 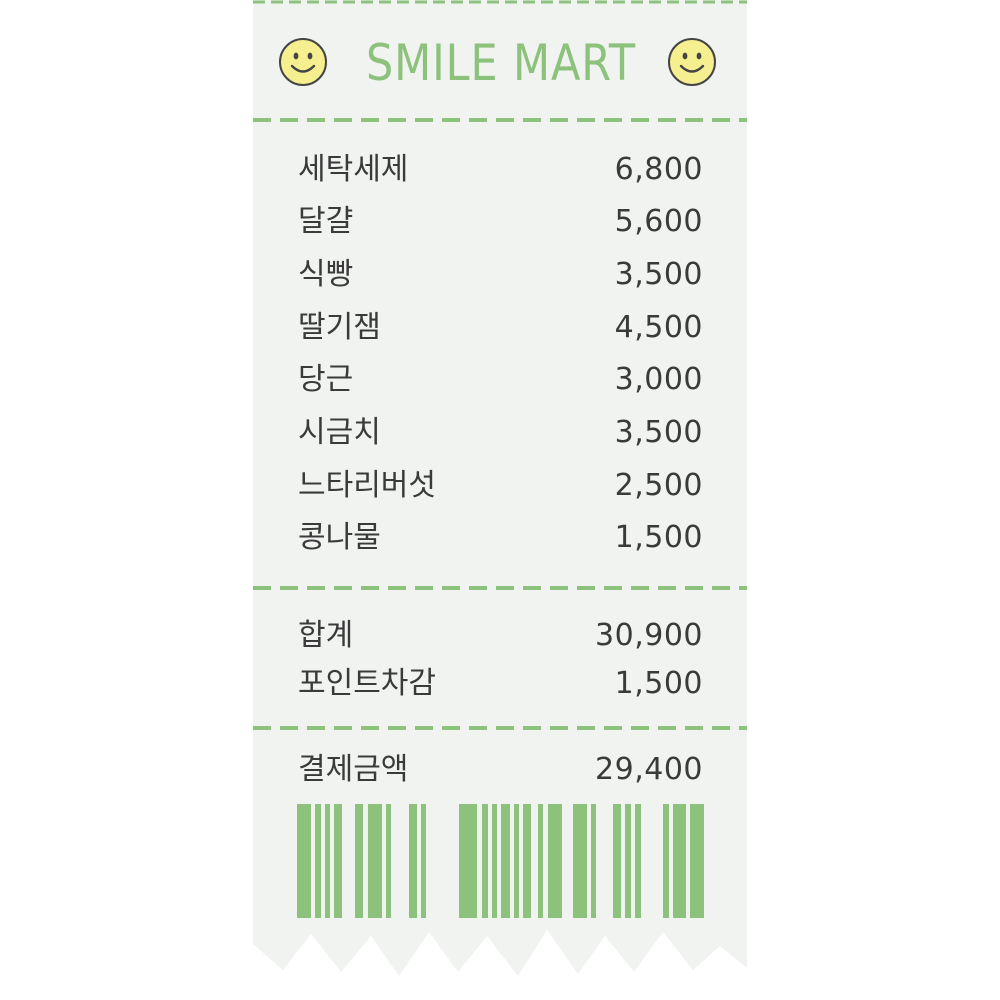 What do you see at coordinates (500, 433) in the screenshot?
I see `item-row: 시금치 3,500` at bounding box center [500, 433].